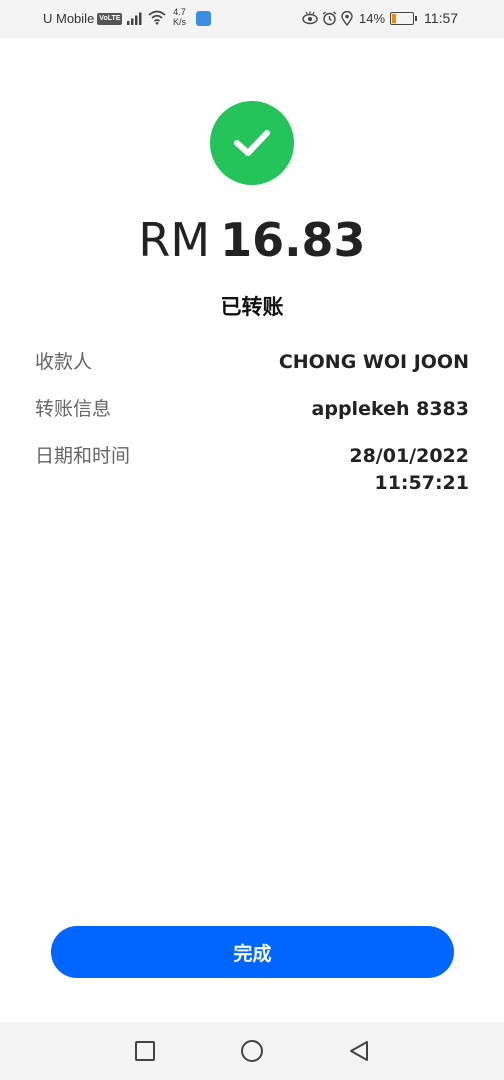 The image size is (504, 1080). I want to click on success-check-icon, so click(252, 143).